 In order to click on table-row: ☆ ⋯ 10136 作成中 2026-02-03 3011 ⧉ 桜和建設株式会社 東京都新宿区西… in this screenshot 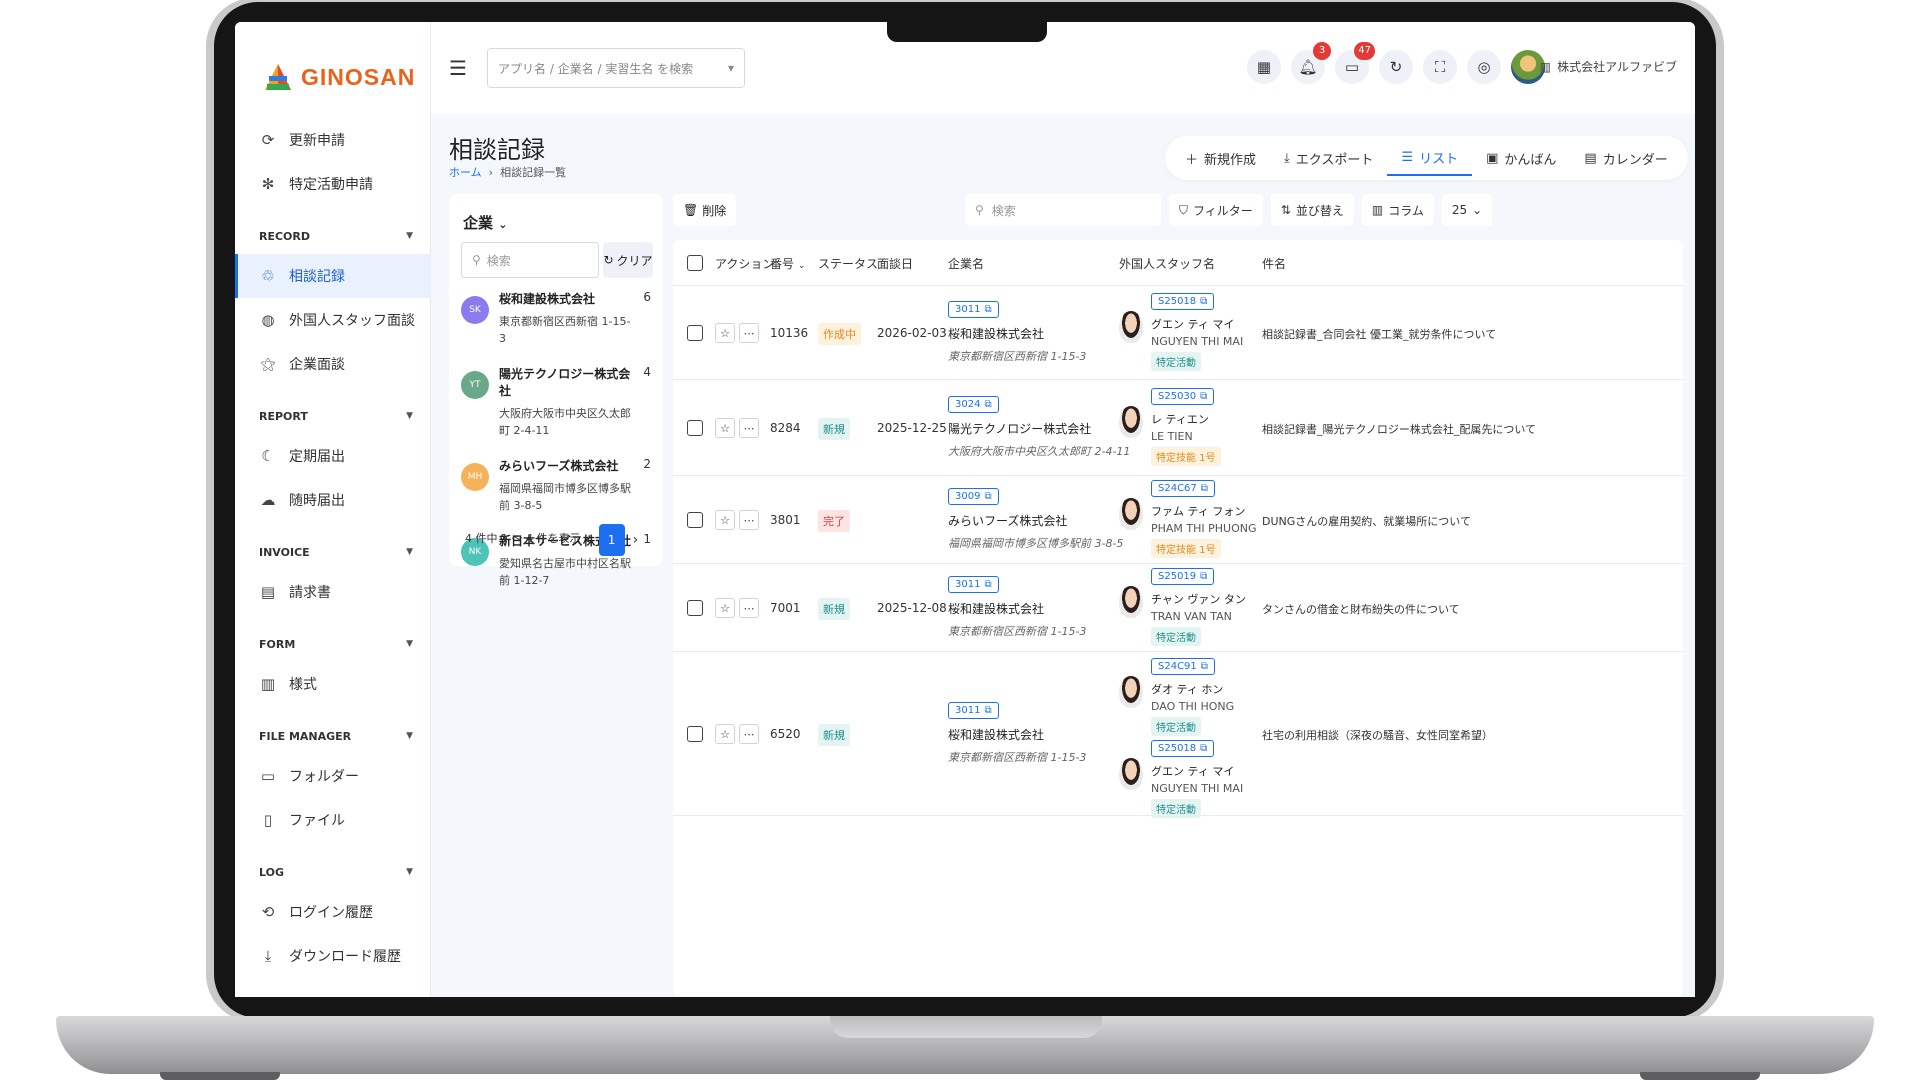, I will do `click(1178, 333)`.